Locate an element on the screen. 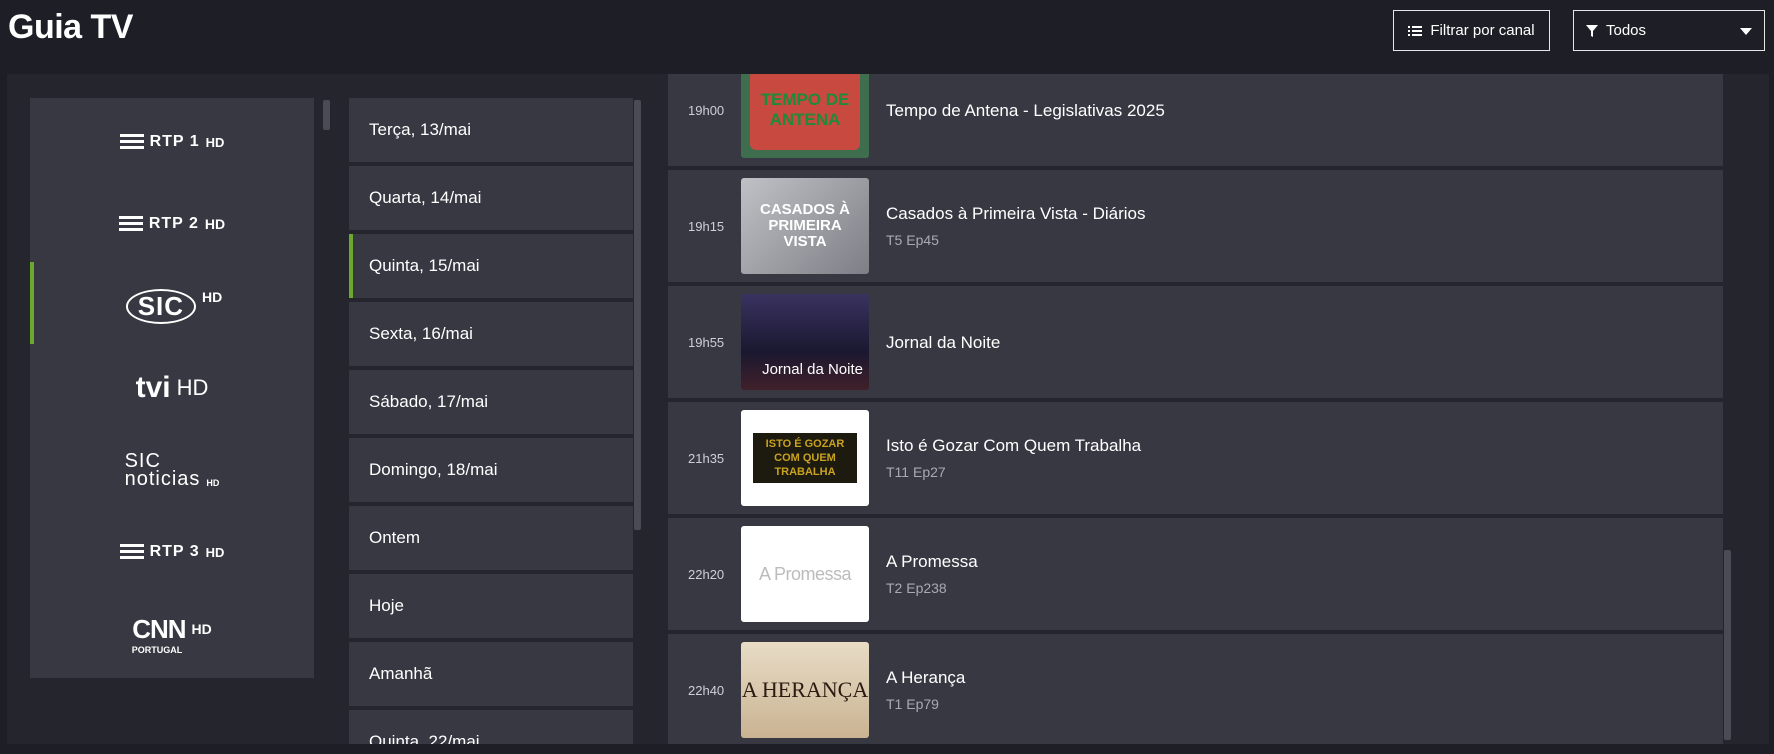 The image size is (1774, 754). page-title: Guia TV is located at coordinates (70, 27).